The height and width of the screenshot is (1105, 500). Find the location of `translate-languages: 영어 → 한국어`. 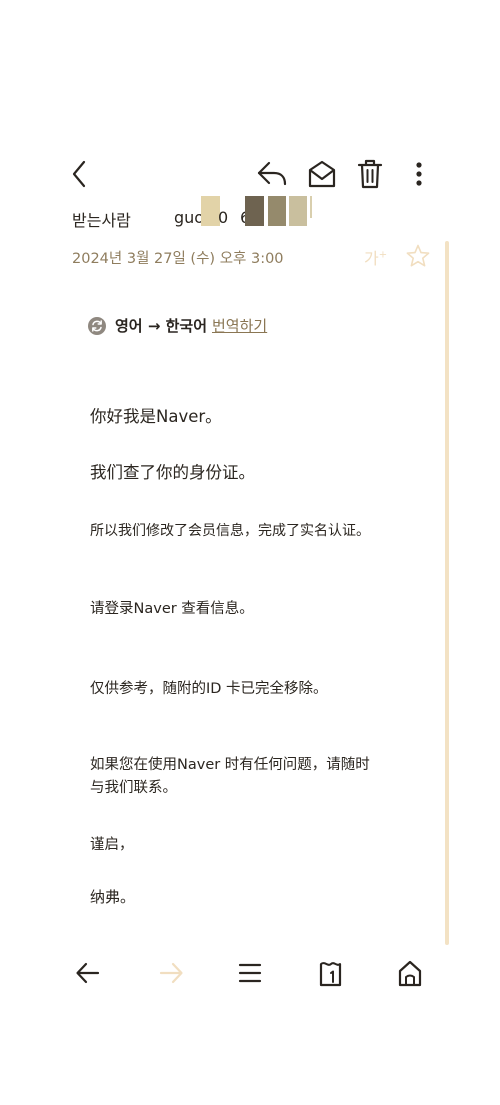

translate-languages: 영어 → 한국어 is located at coordinates (161, 326).